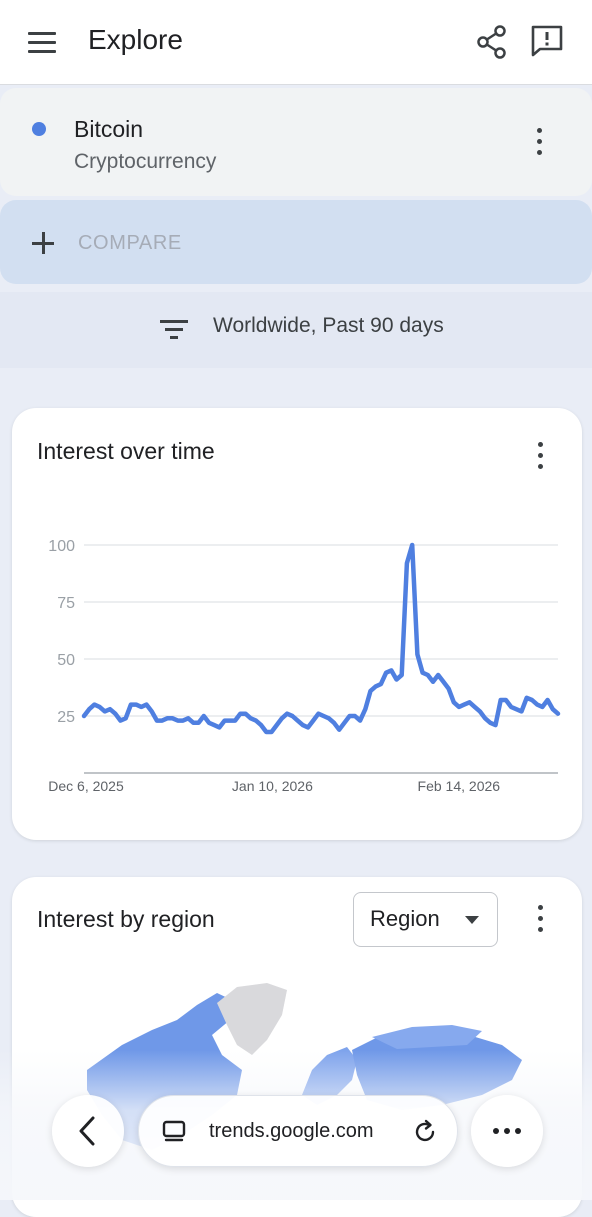  Describe the element at coordinates (66, 717) in the screenshot. I see `y-tick-label: 25` at that location.